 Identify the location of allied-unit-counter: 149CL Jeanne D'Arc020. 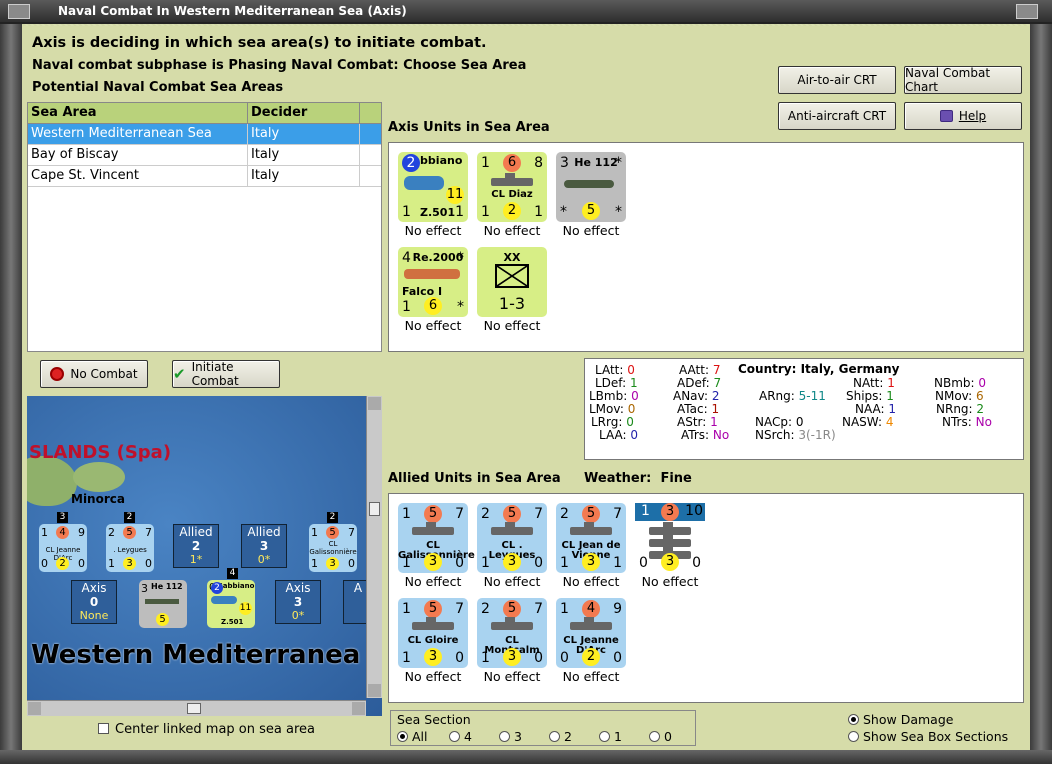
(591, 633).